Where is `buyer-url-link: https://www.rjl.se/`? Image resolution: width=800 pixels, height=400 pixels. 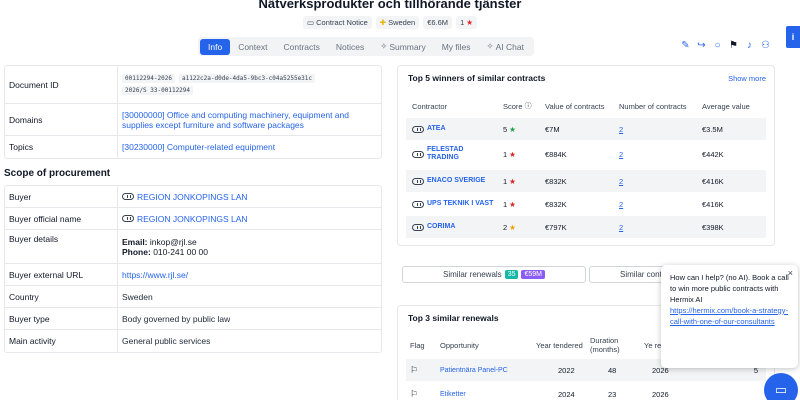 buyer-url-link: https://www.rjl.se/ is located at coordinates (155, 275).